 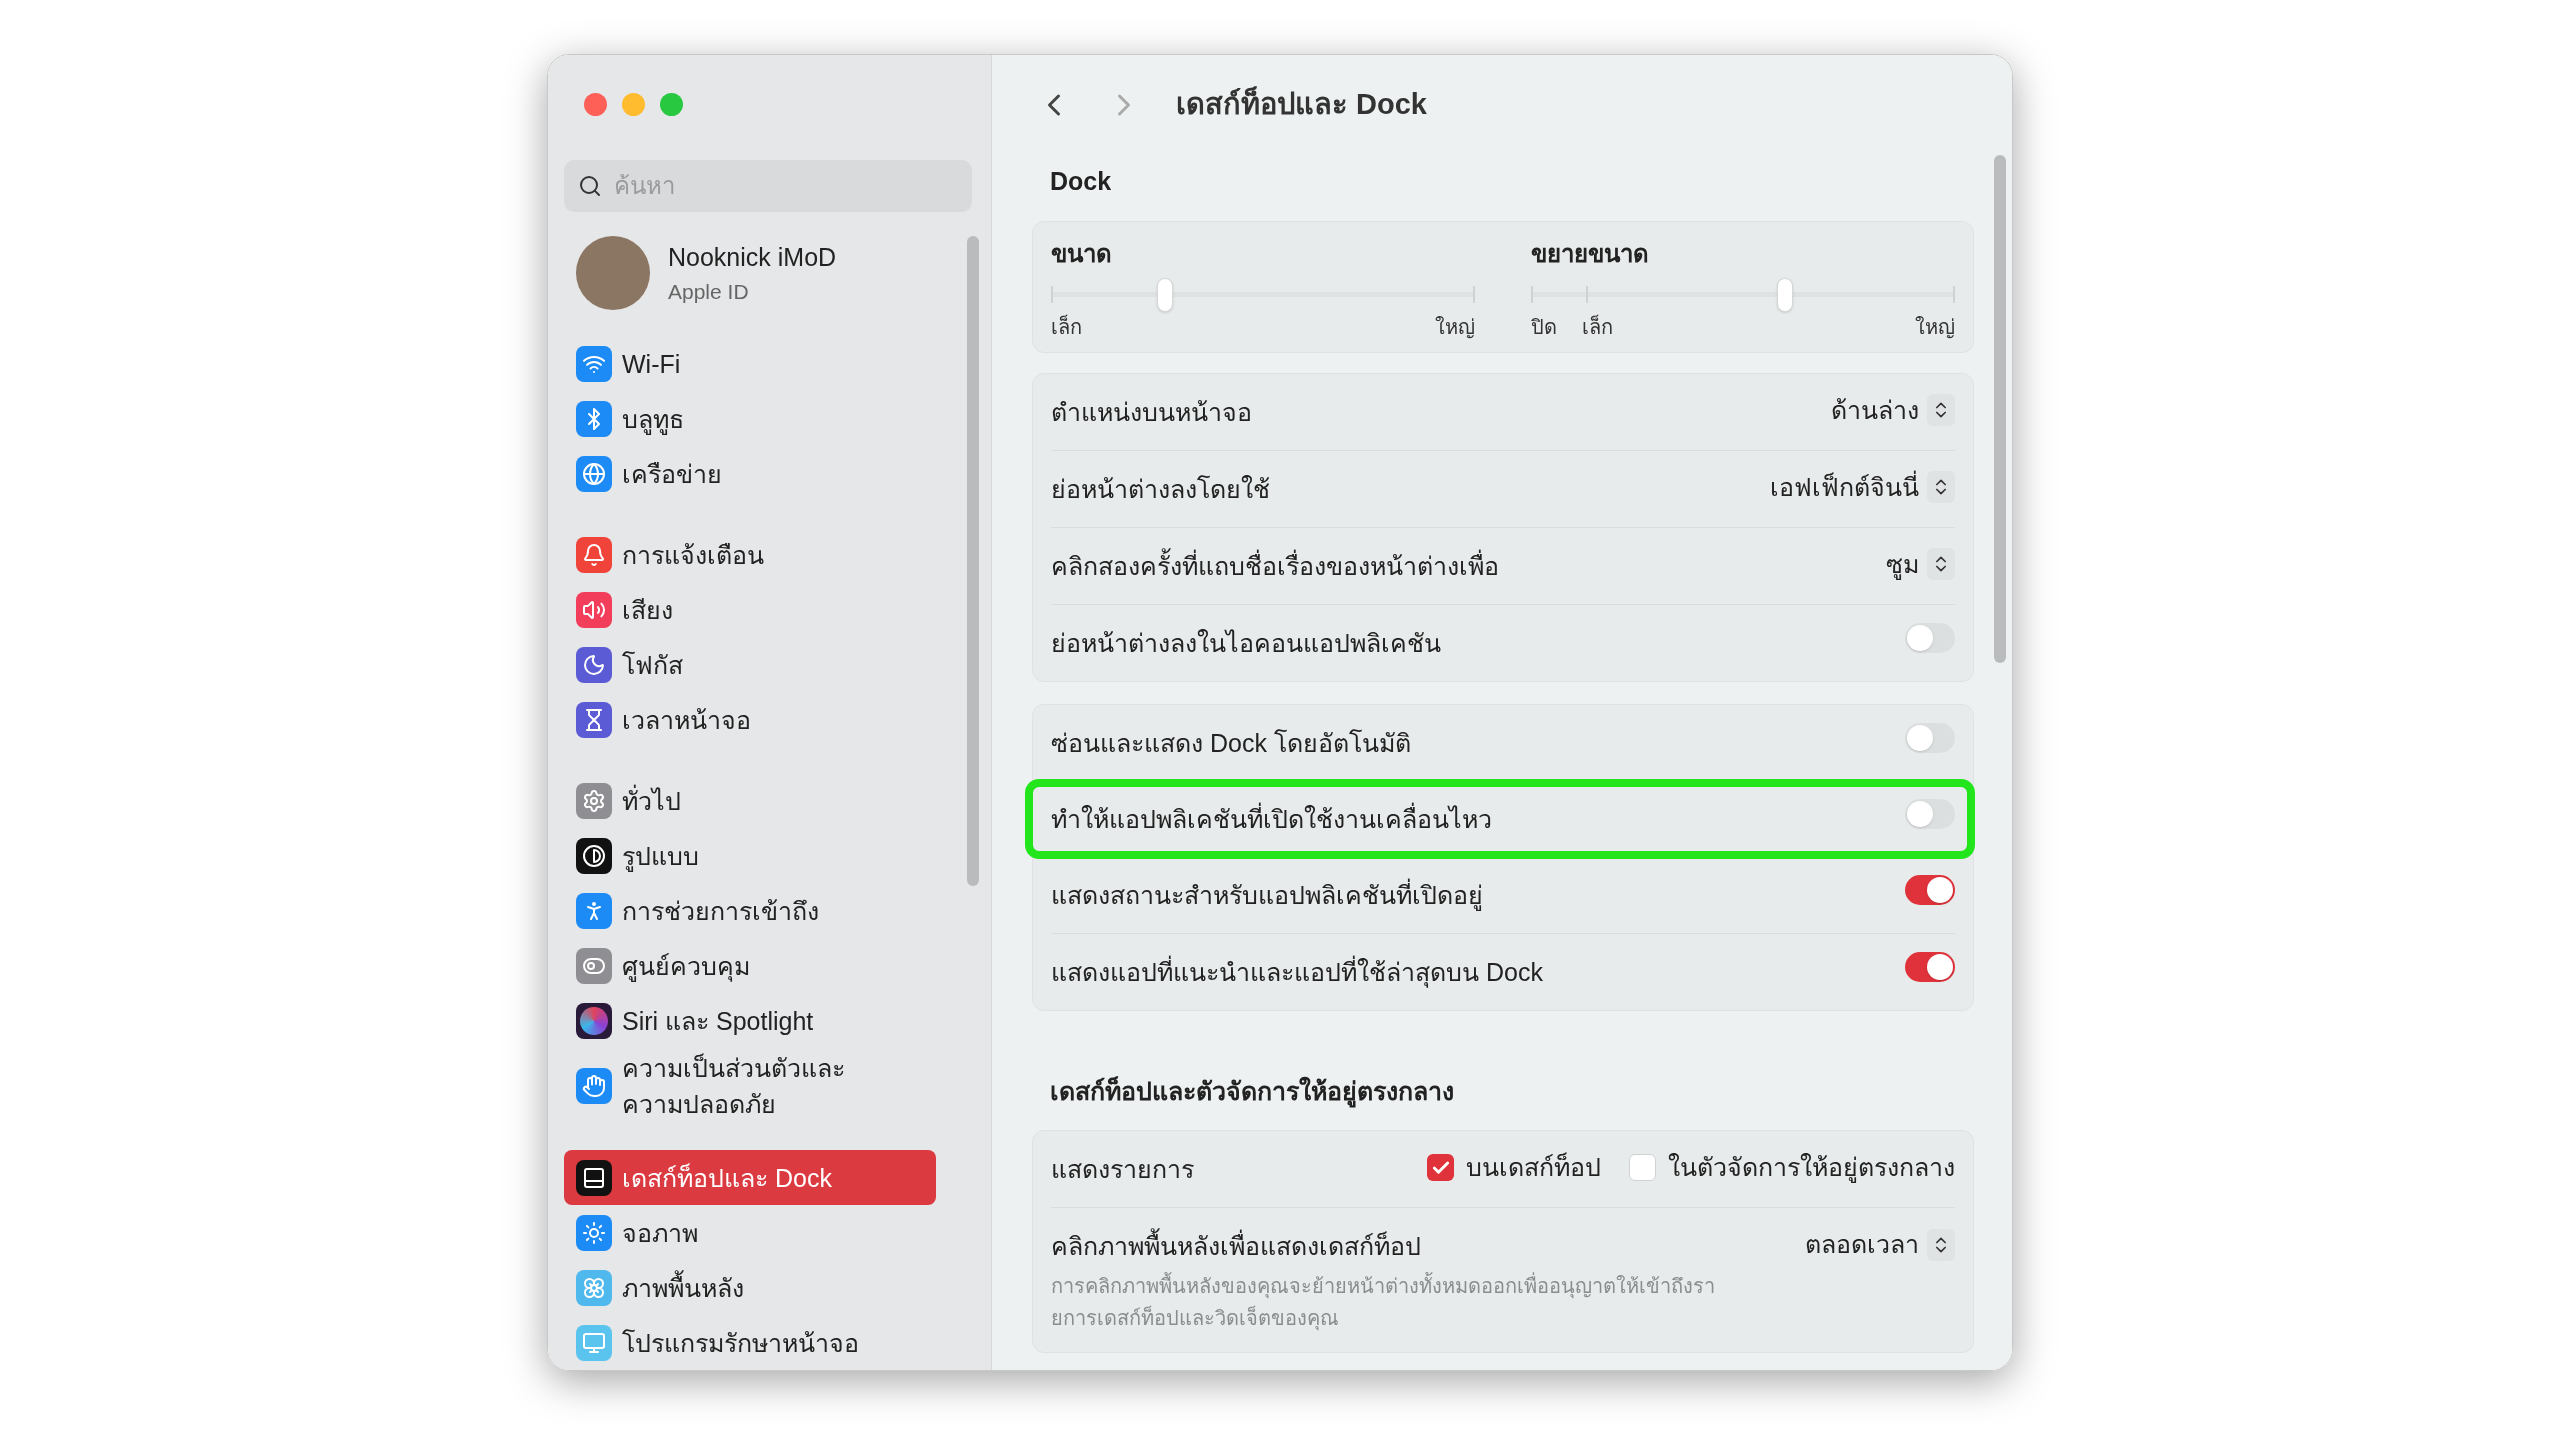 I want to click on checkbox-label: ในตัวจัดการให้อยู่ตรงกลาง, so click(x=1811, y=1168).